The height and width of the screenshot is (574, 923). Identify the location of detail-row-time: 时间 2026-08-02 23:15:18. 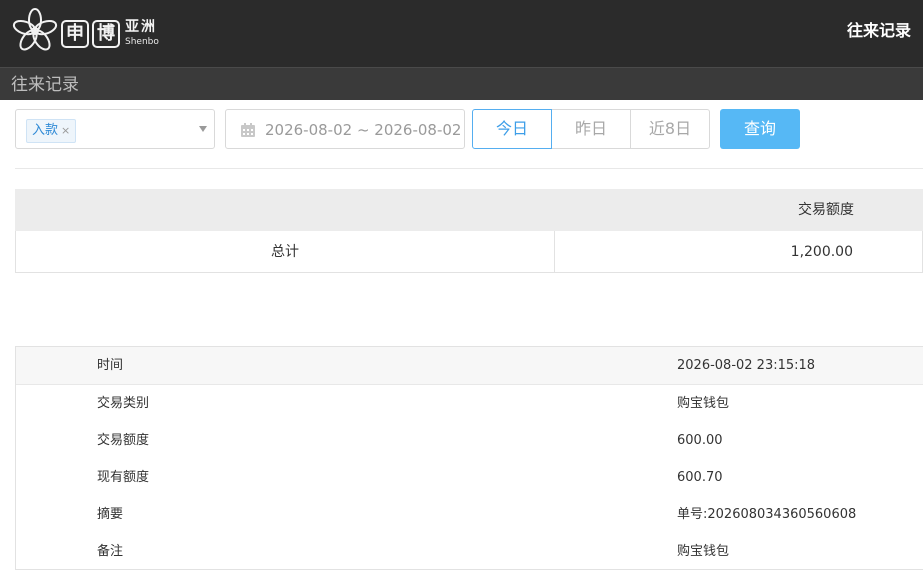
(469, 366).